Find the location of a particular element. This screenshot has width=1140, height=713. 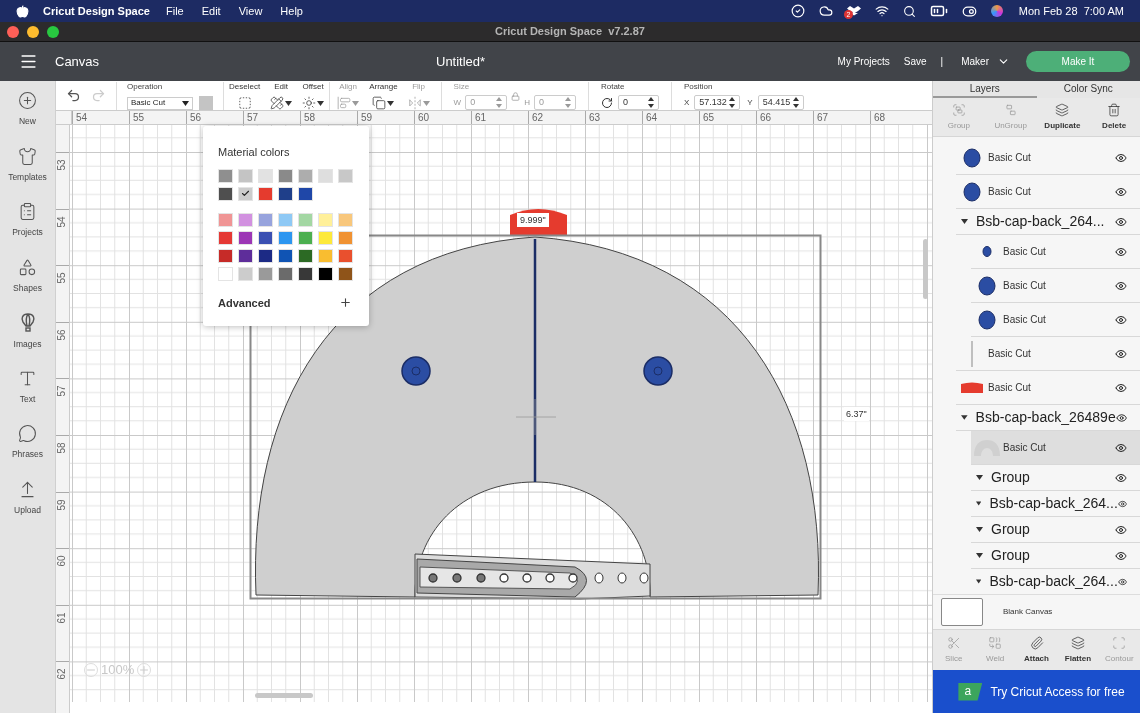

y-position-field: 54.415 is located at coordinates (780, 102).